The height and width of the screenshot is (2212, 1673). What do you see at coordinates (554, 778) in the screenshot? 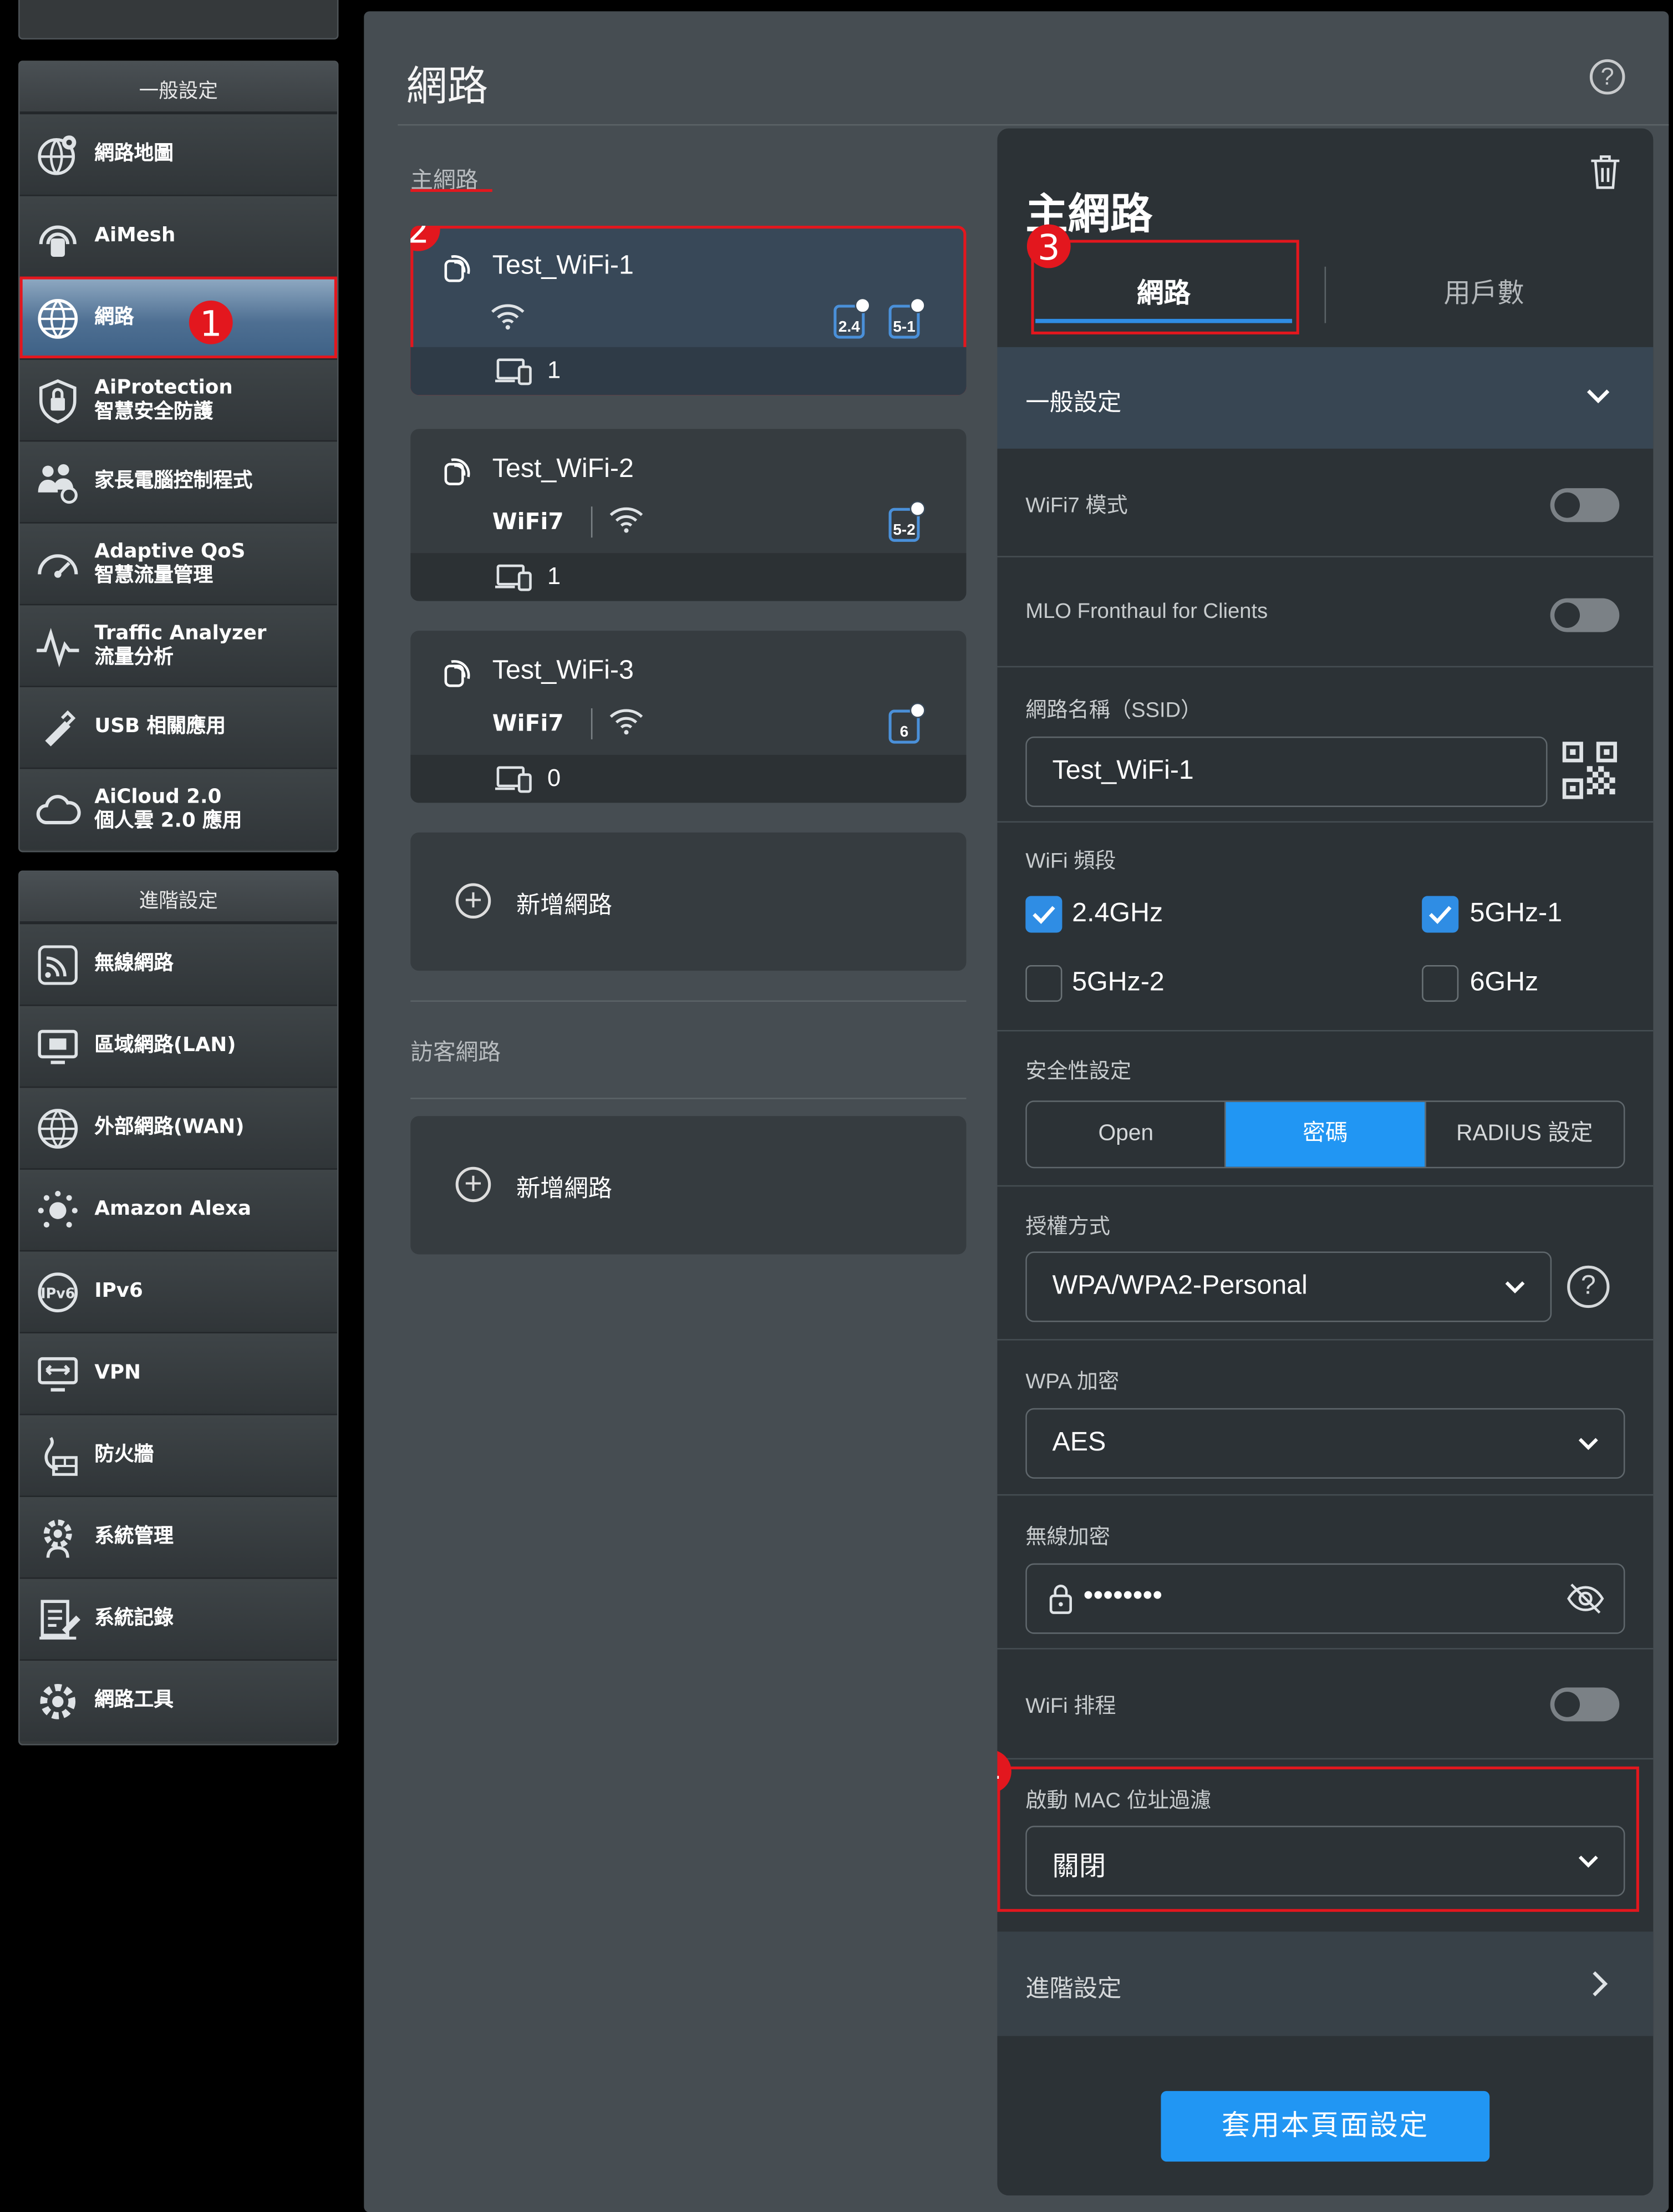
I see `client-count: 0` at bounding box center [554, 778].